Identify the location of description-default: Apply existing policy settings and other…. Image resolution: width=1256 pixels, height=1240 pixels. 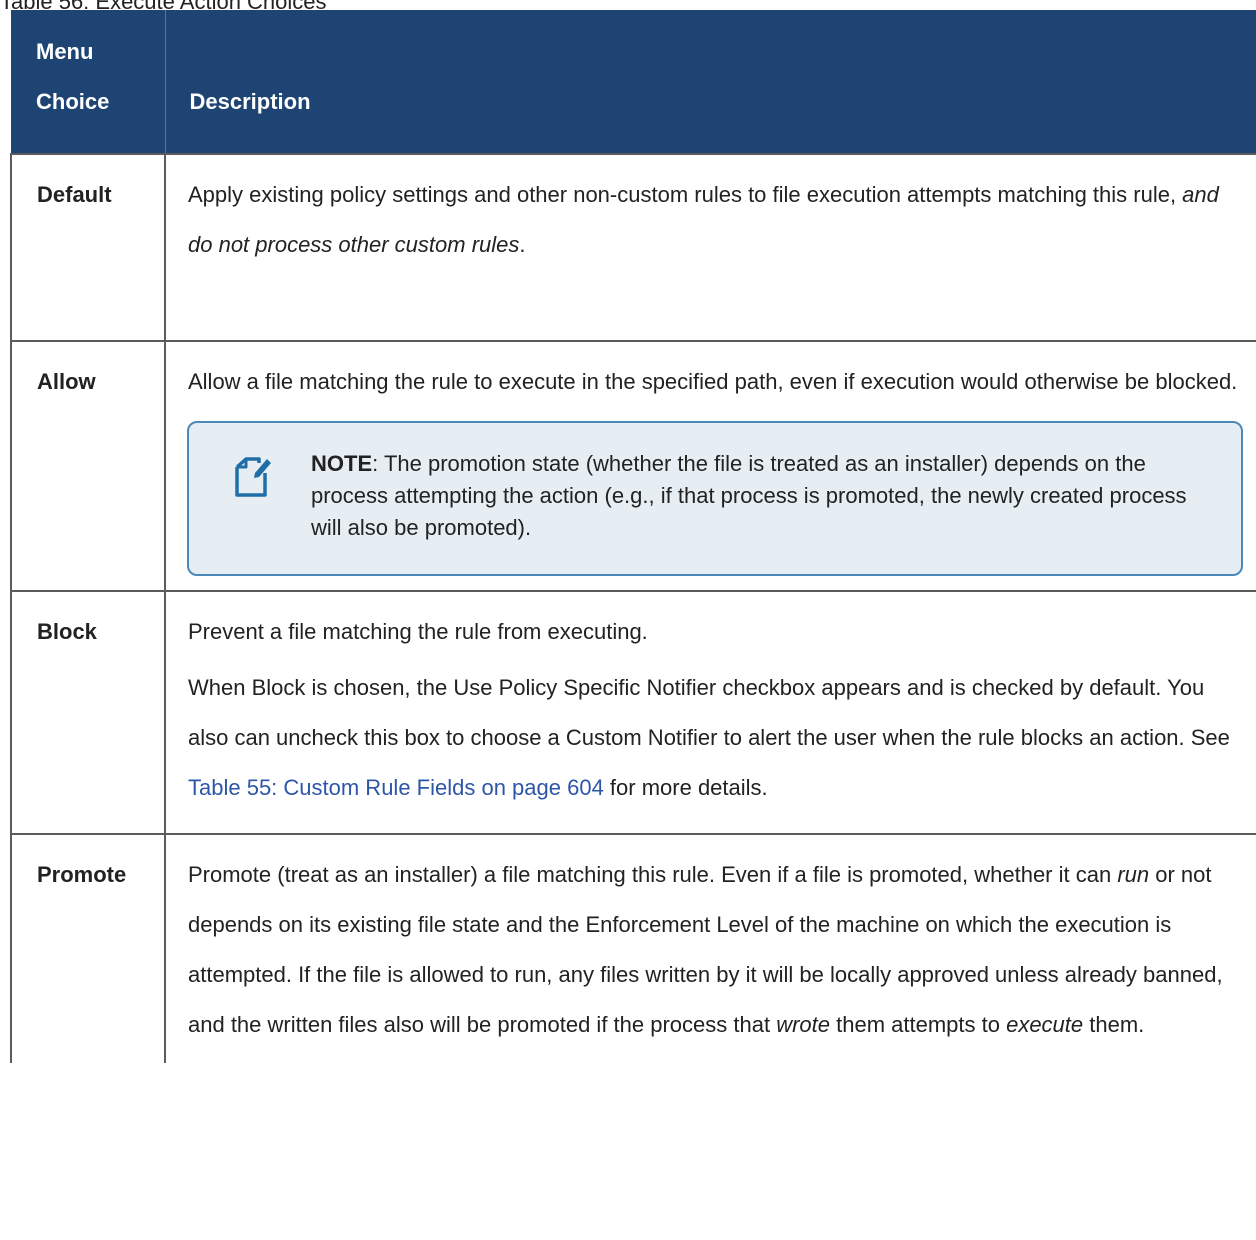
(710, 247).